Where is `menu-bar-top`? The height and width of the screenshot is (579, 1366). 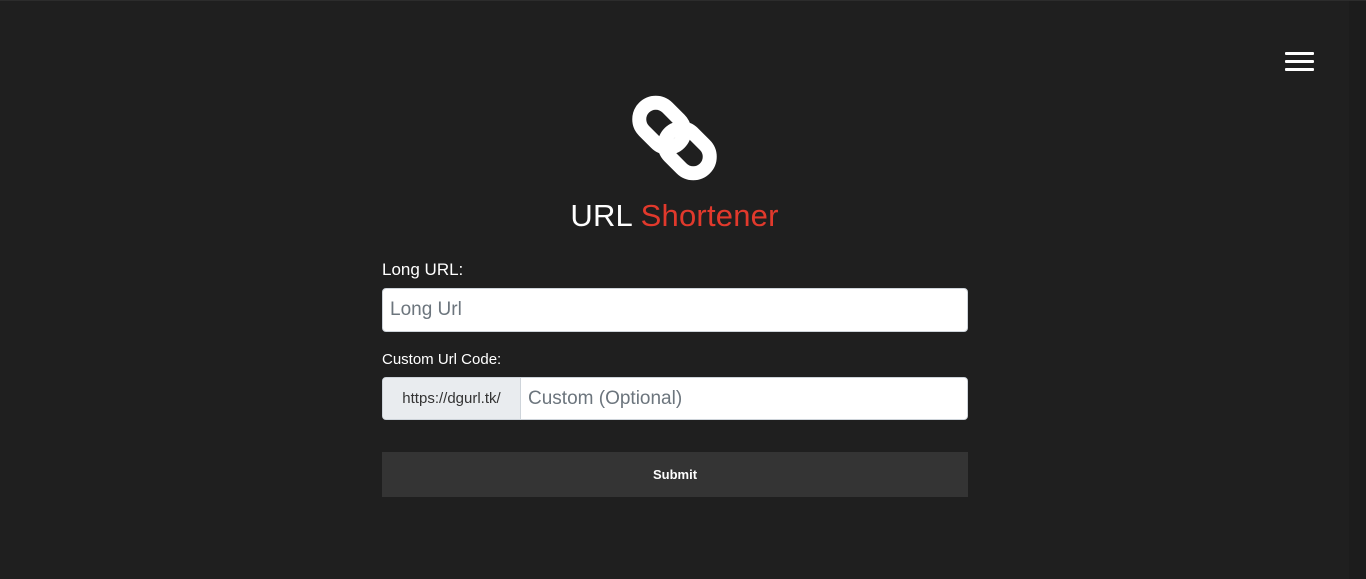 menu-bar-top is located at coordinates (1299, 53).